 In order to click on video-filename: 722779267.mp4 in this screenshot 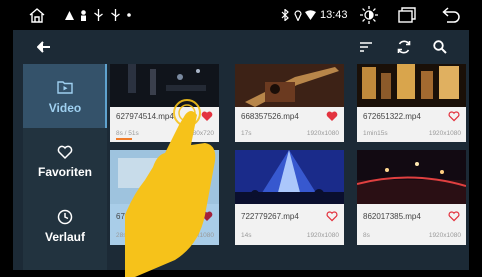, I will do `click(270, 216)`.